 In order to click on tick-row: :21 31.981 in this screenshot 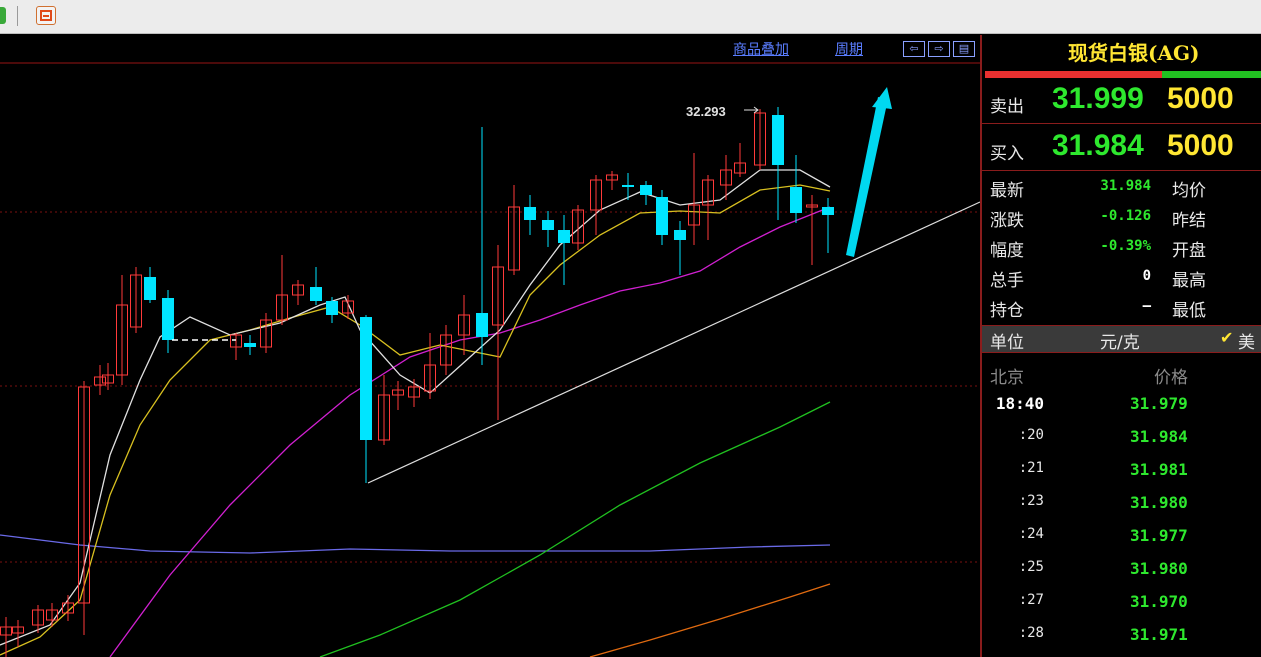, I will do `click(1121, 472)`.